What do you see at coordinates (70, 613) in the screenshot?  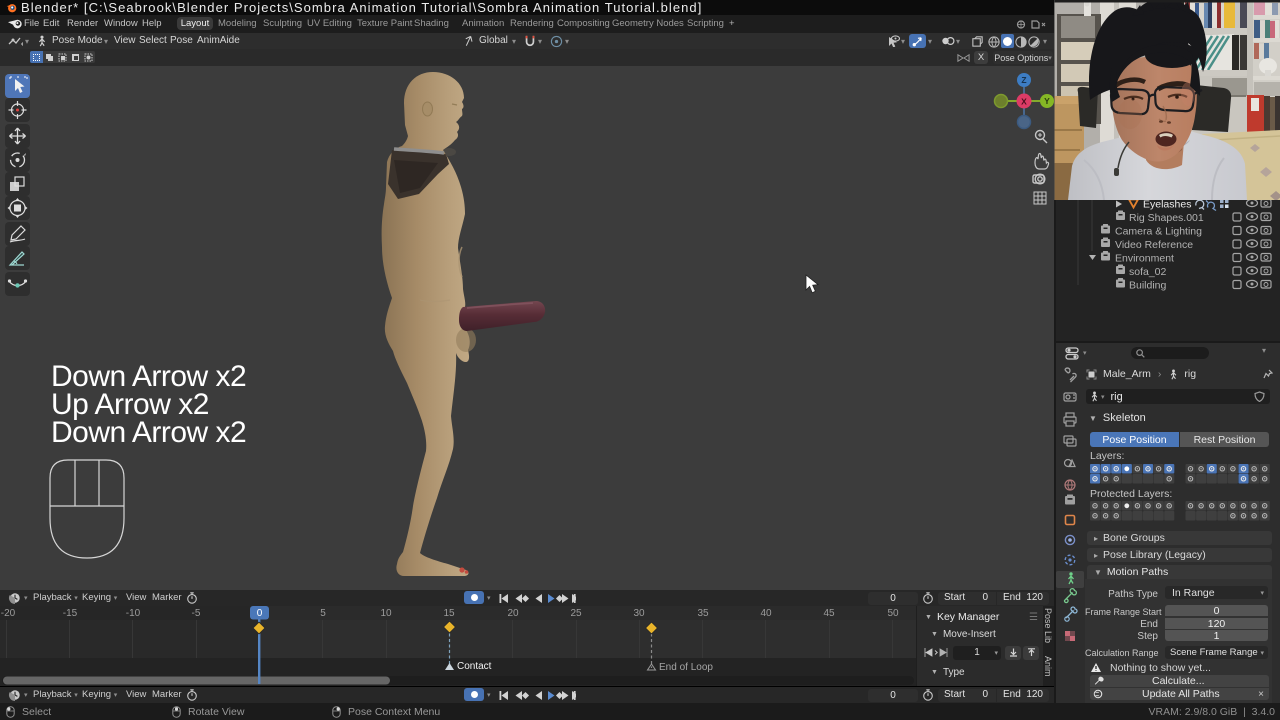 I see `svg-text: -15` at bounding box center [70, 613].